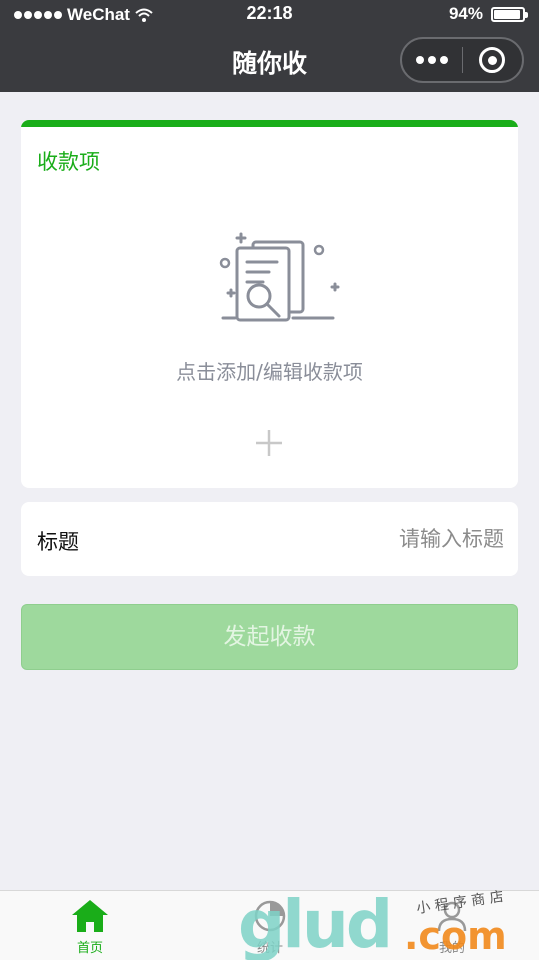  I want to click on tab-mine: 我的, so click(452, 926).